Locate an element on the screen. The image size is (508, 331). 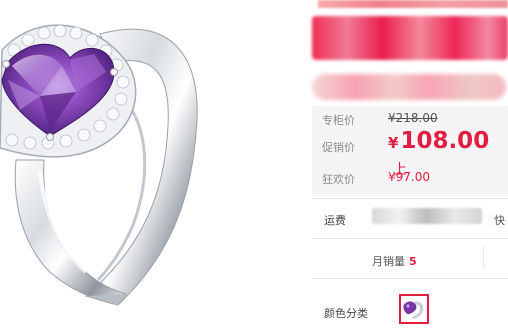
promo-price-label: 促销价 is located at coordinates (338, 147).